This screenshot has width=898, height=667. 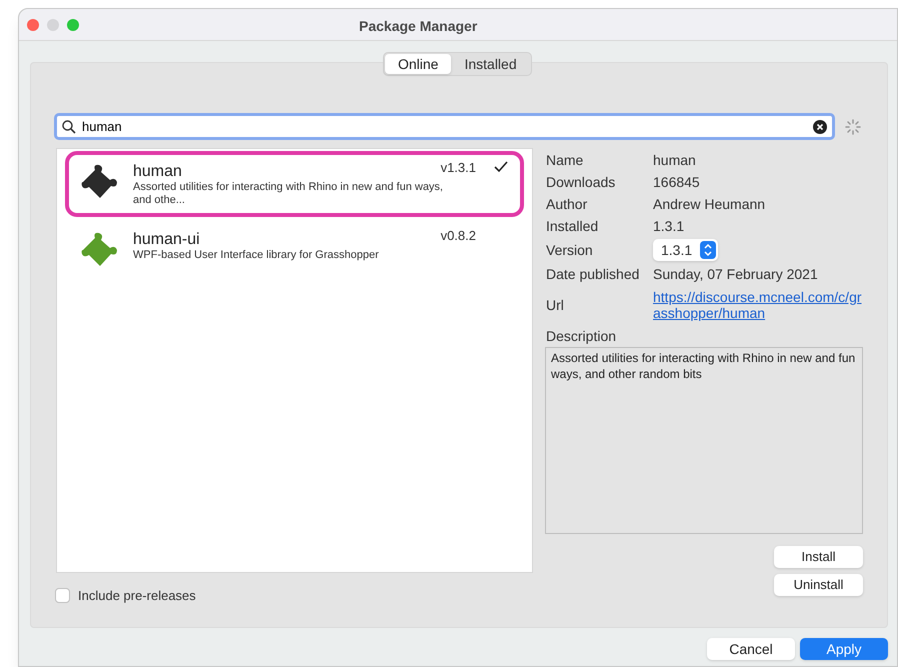 What do you see at coordinates (570, 250) in the screenshot?
I see `field-label: Version` at bounding box center [570, 250].